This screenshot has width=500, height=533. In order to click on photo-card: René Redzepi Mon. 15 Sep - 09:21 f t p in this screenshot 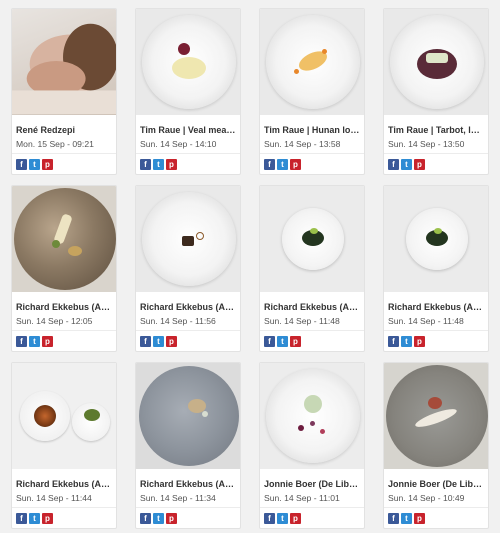, I will do `click(64, 91)`.